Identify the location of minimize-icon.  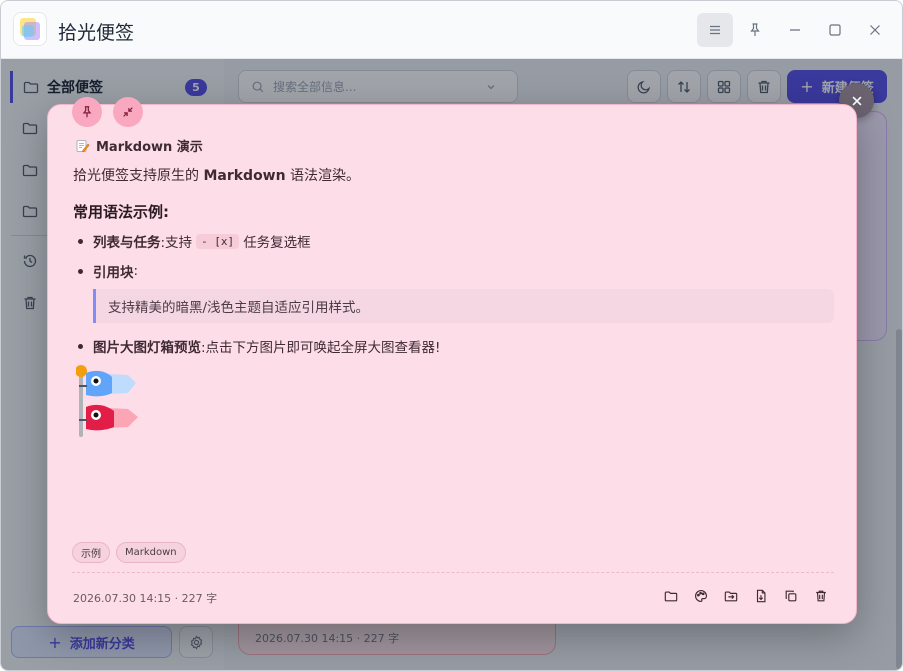
(795, 30).